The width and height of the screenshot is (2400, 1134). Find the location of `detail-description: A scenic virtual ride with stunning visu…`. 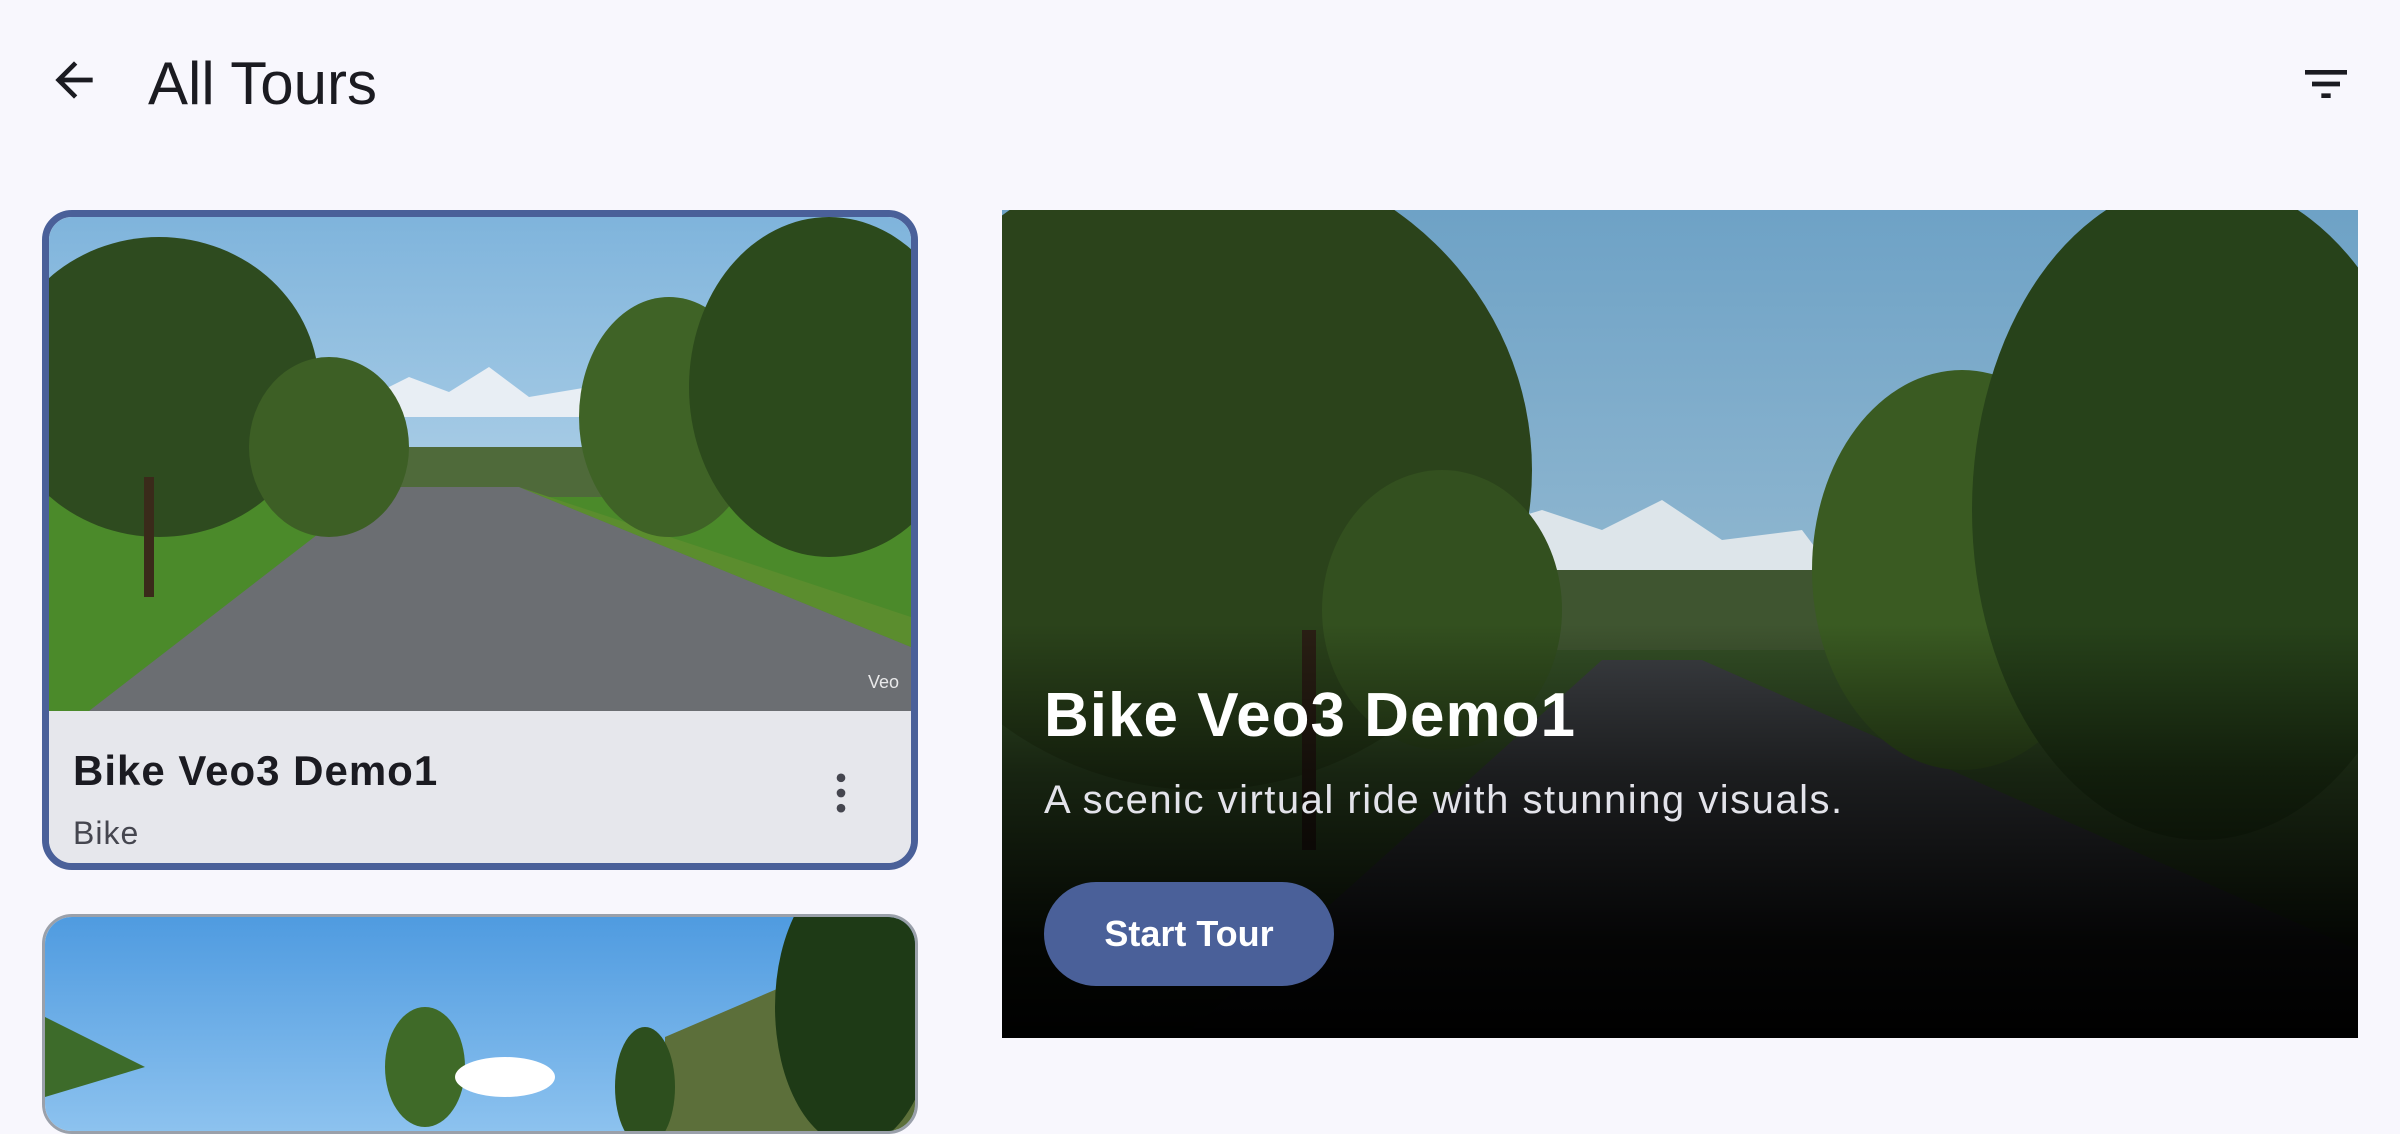

detail-description: A scenic virtual ride with stunning visu… is located at coordinates (1444, 800).